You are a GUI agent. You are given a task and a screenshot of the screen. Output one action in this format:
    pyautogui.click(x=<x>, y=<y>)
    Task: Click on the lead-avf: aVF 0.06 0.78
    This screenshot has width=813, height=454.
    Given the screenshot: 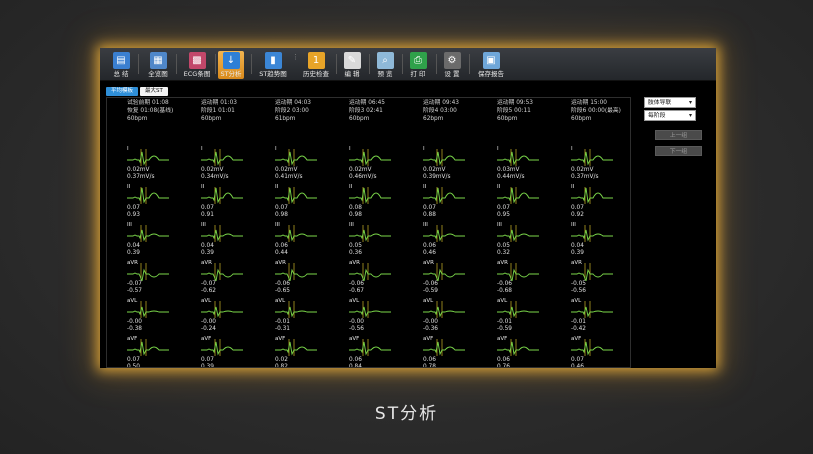 What is the action you would take?
    pyautogui.click(x=450, y=351)
    